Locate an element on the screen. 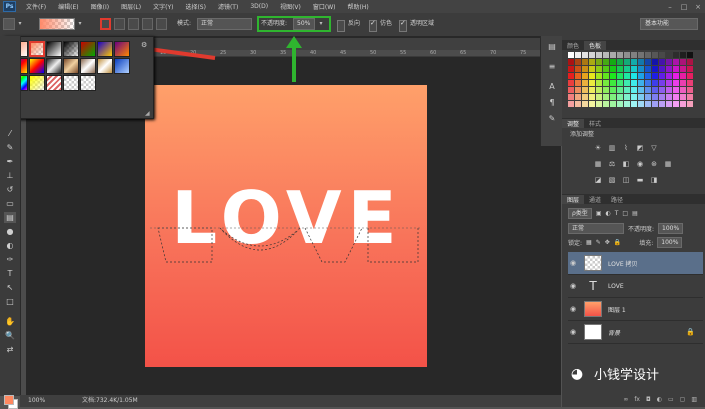  layer-row-background: ◉ 背景 🔒 is located at coordinates (635, 332).